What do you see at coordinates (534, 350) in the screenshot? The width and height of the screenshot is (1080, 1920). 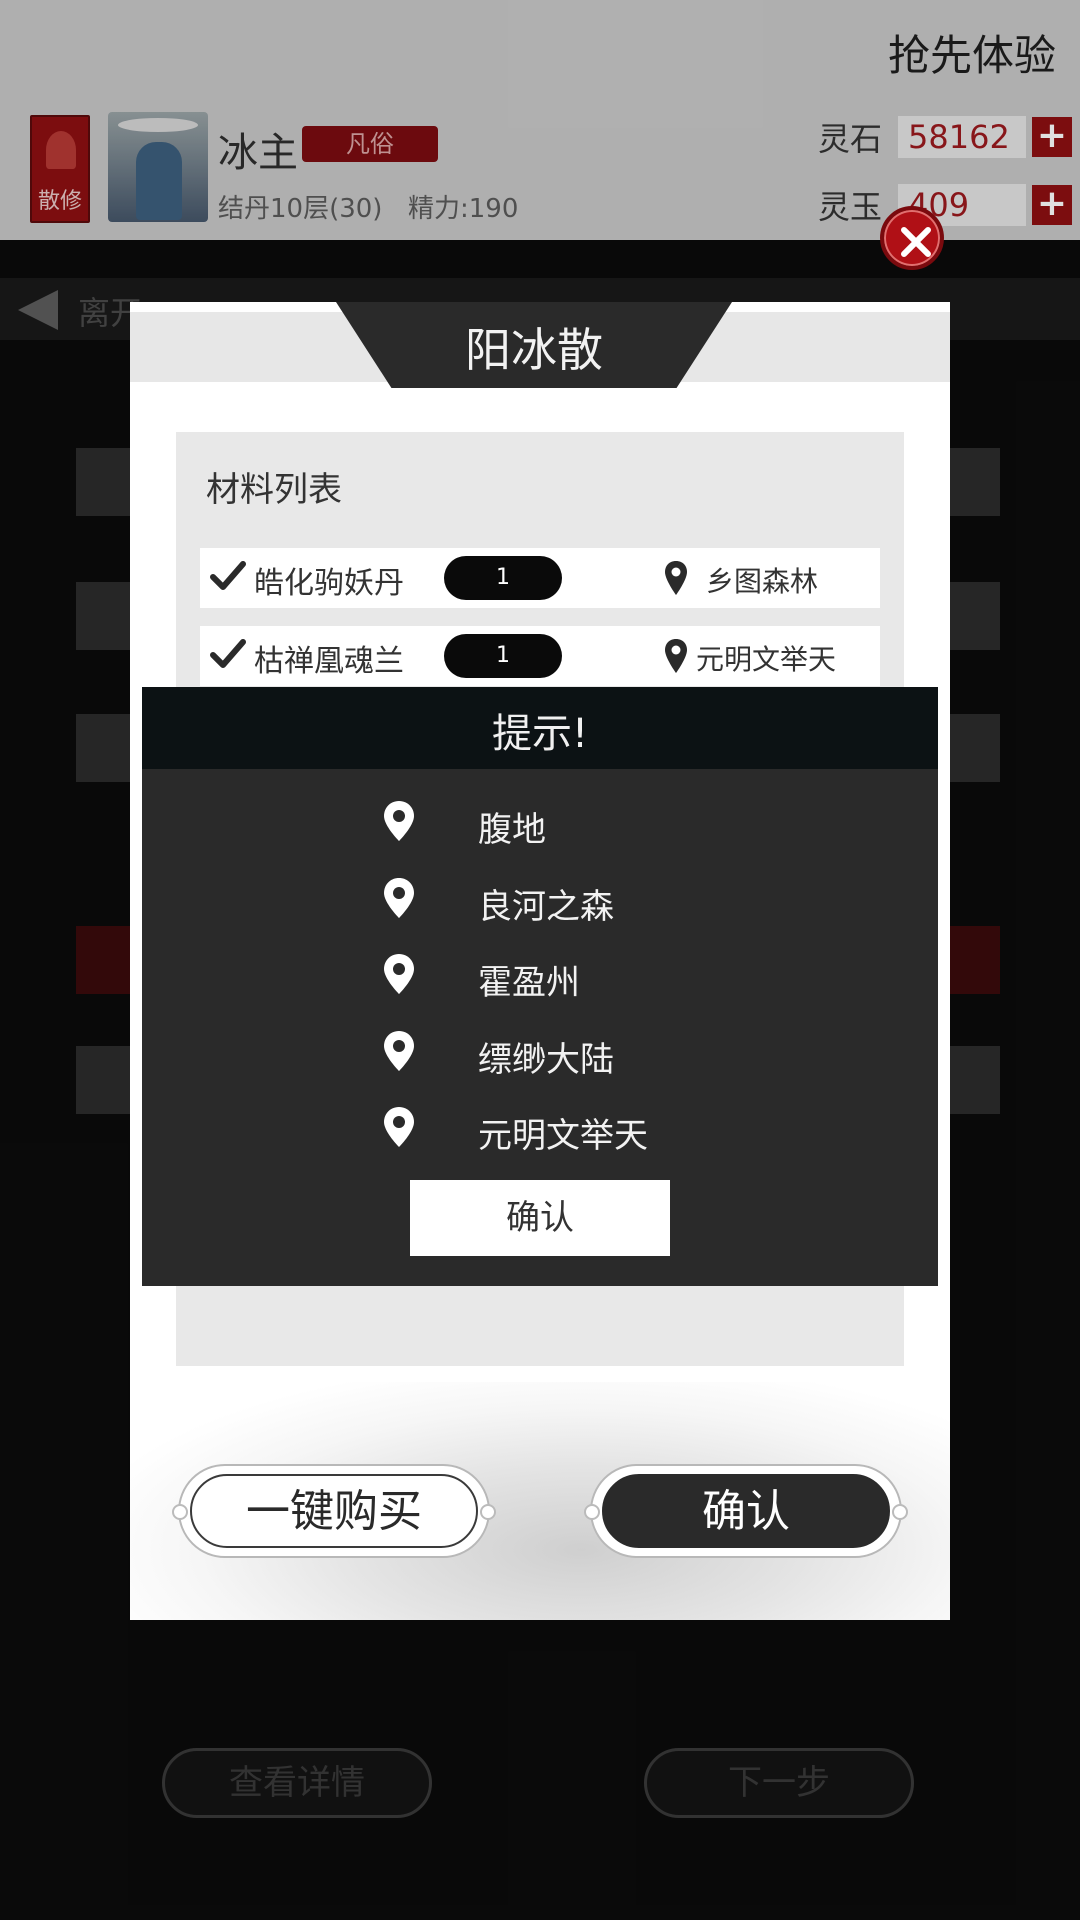 I see `dialog-title: 阳冰散` at bounding box center [534, 350].